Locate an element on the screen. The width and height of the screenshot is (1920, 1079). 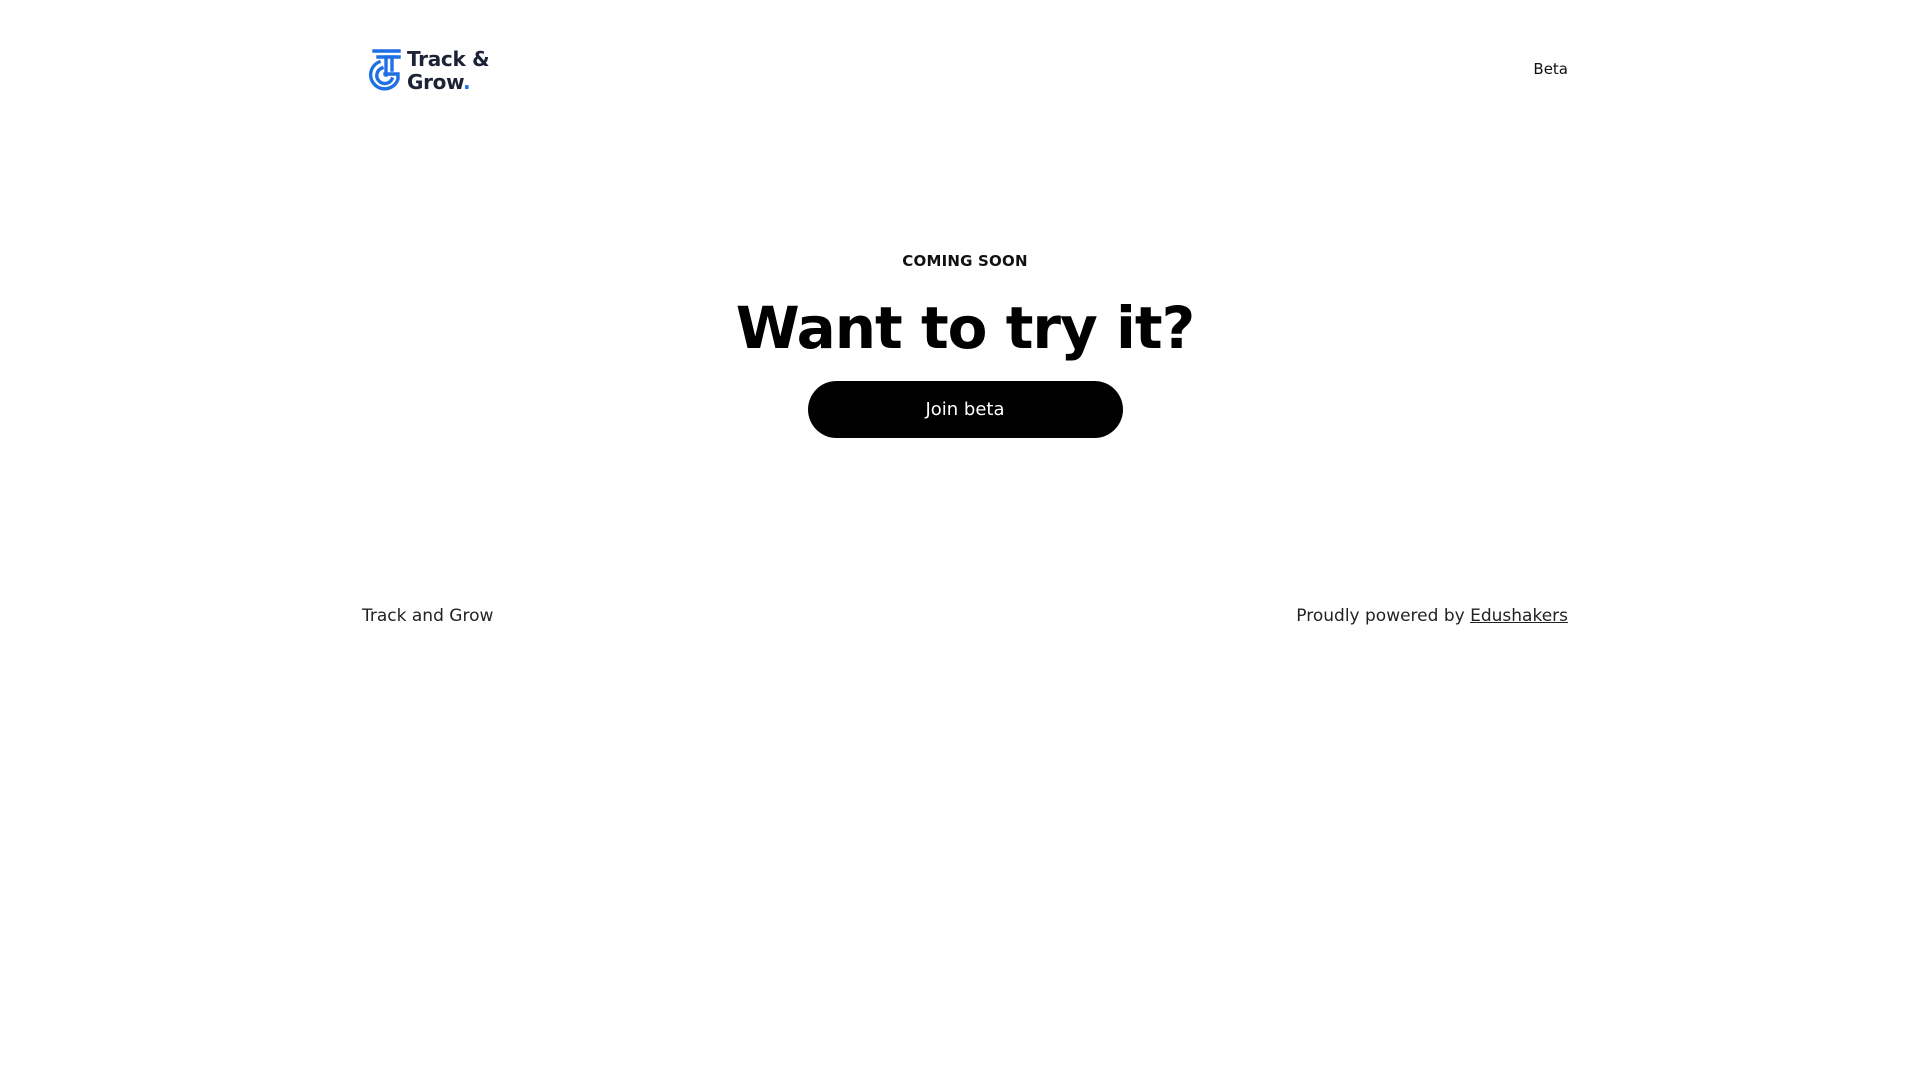
logo-wordmark: Track & Grow. is located at coordinates (448, 70).